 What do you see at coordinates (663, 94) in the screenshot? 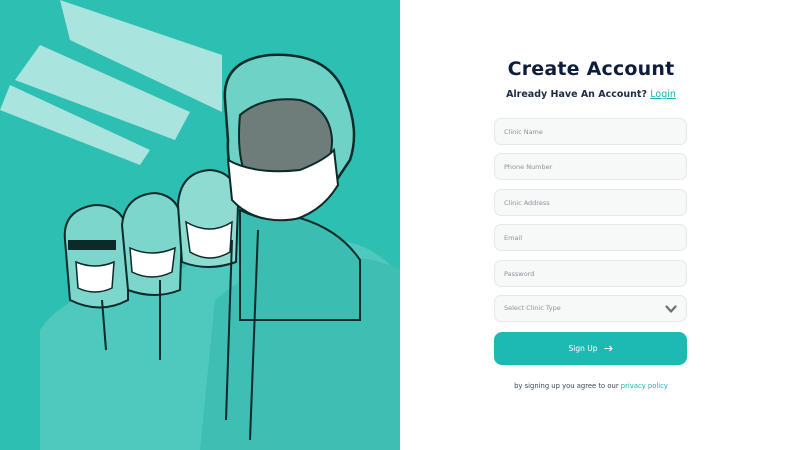
I see `login-link: Login` at bounding box center [663, 94].